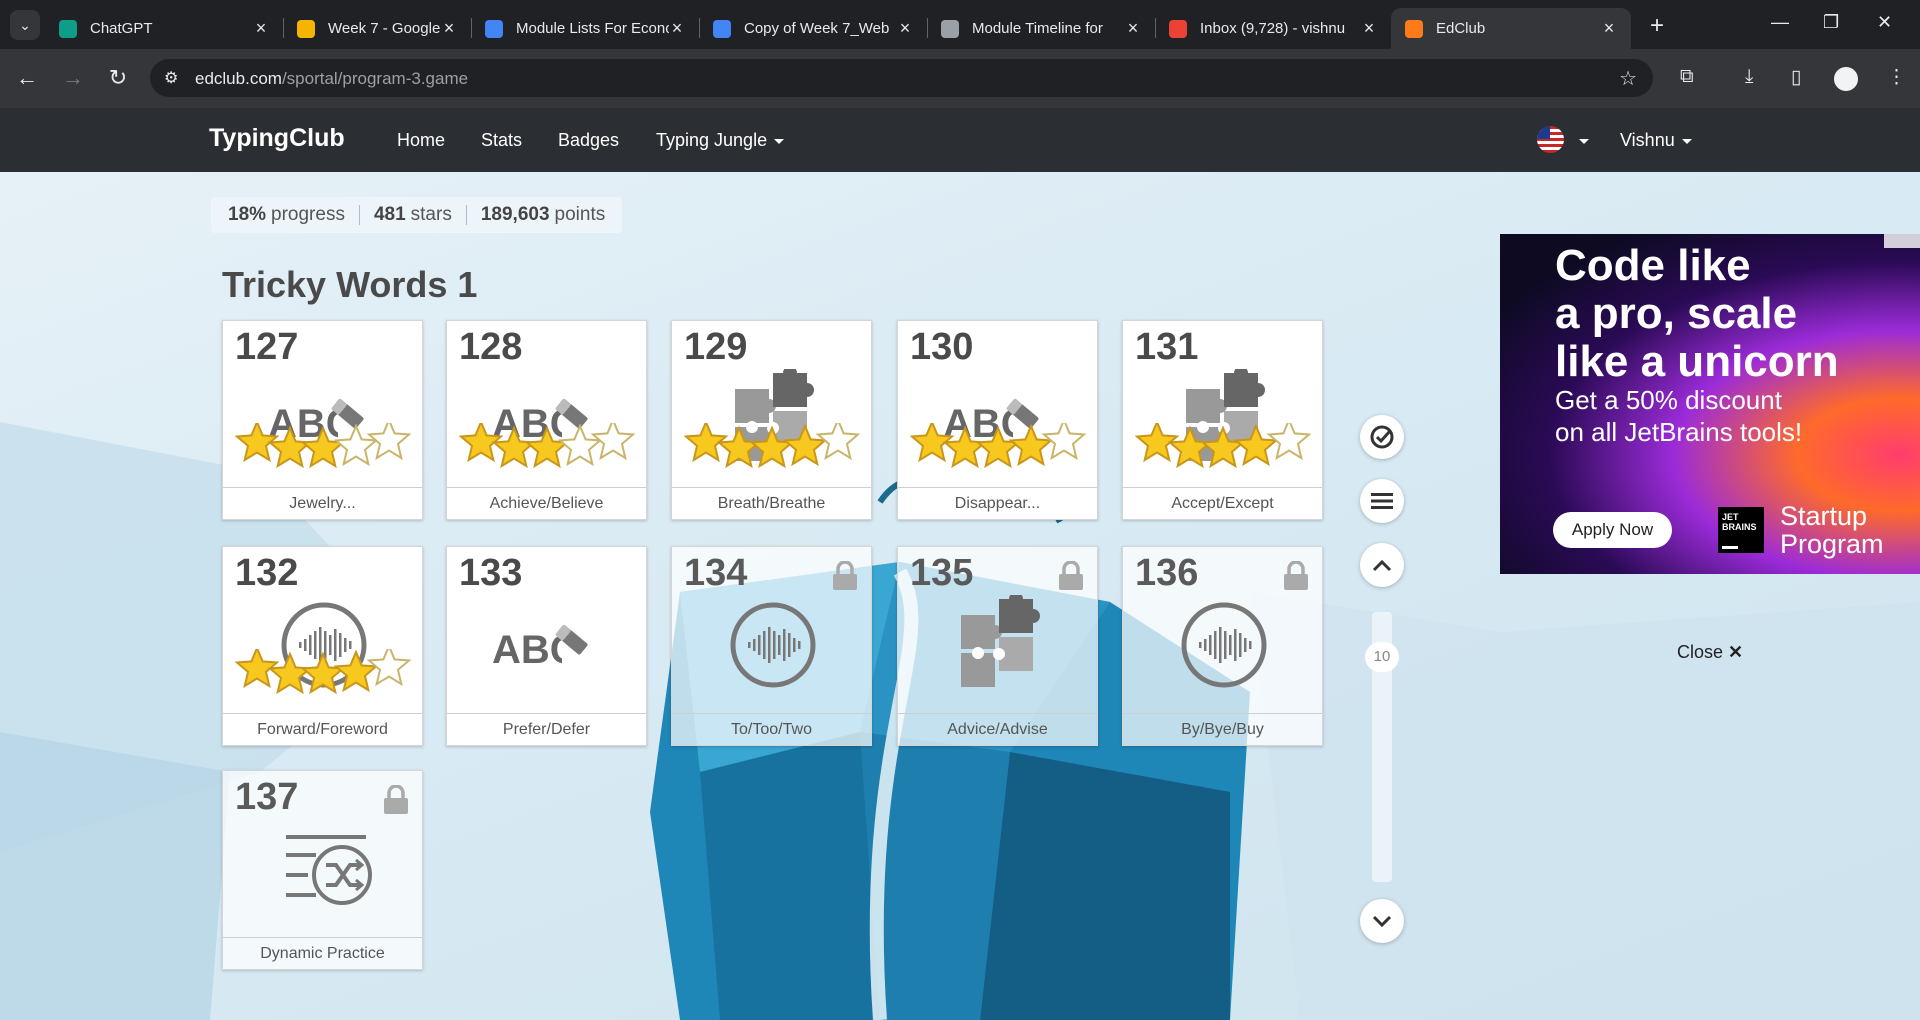 This screenshot has width=1920, height=1020. What do you see at coordinates (384, 28) in the screenshot?
I see `tab-title: Week 7 - Google Drive` at bounding box center [384, 28].